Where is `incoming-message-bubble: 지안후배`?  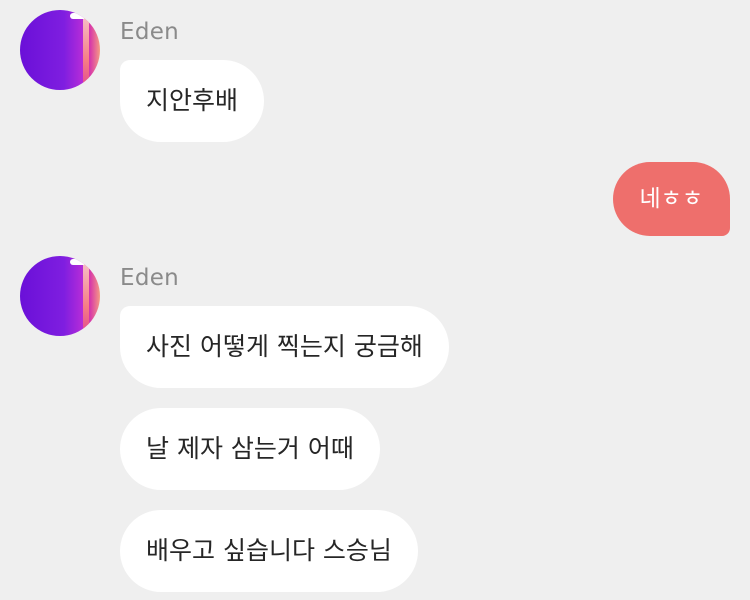
incoming-message-bubble: 지안후배 is located at coordinates (192, 101).